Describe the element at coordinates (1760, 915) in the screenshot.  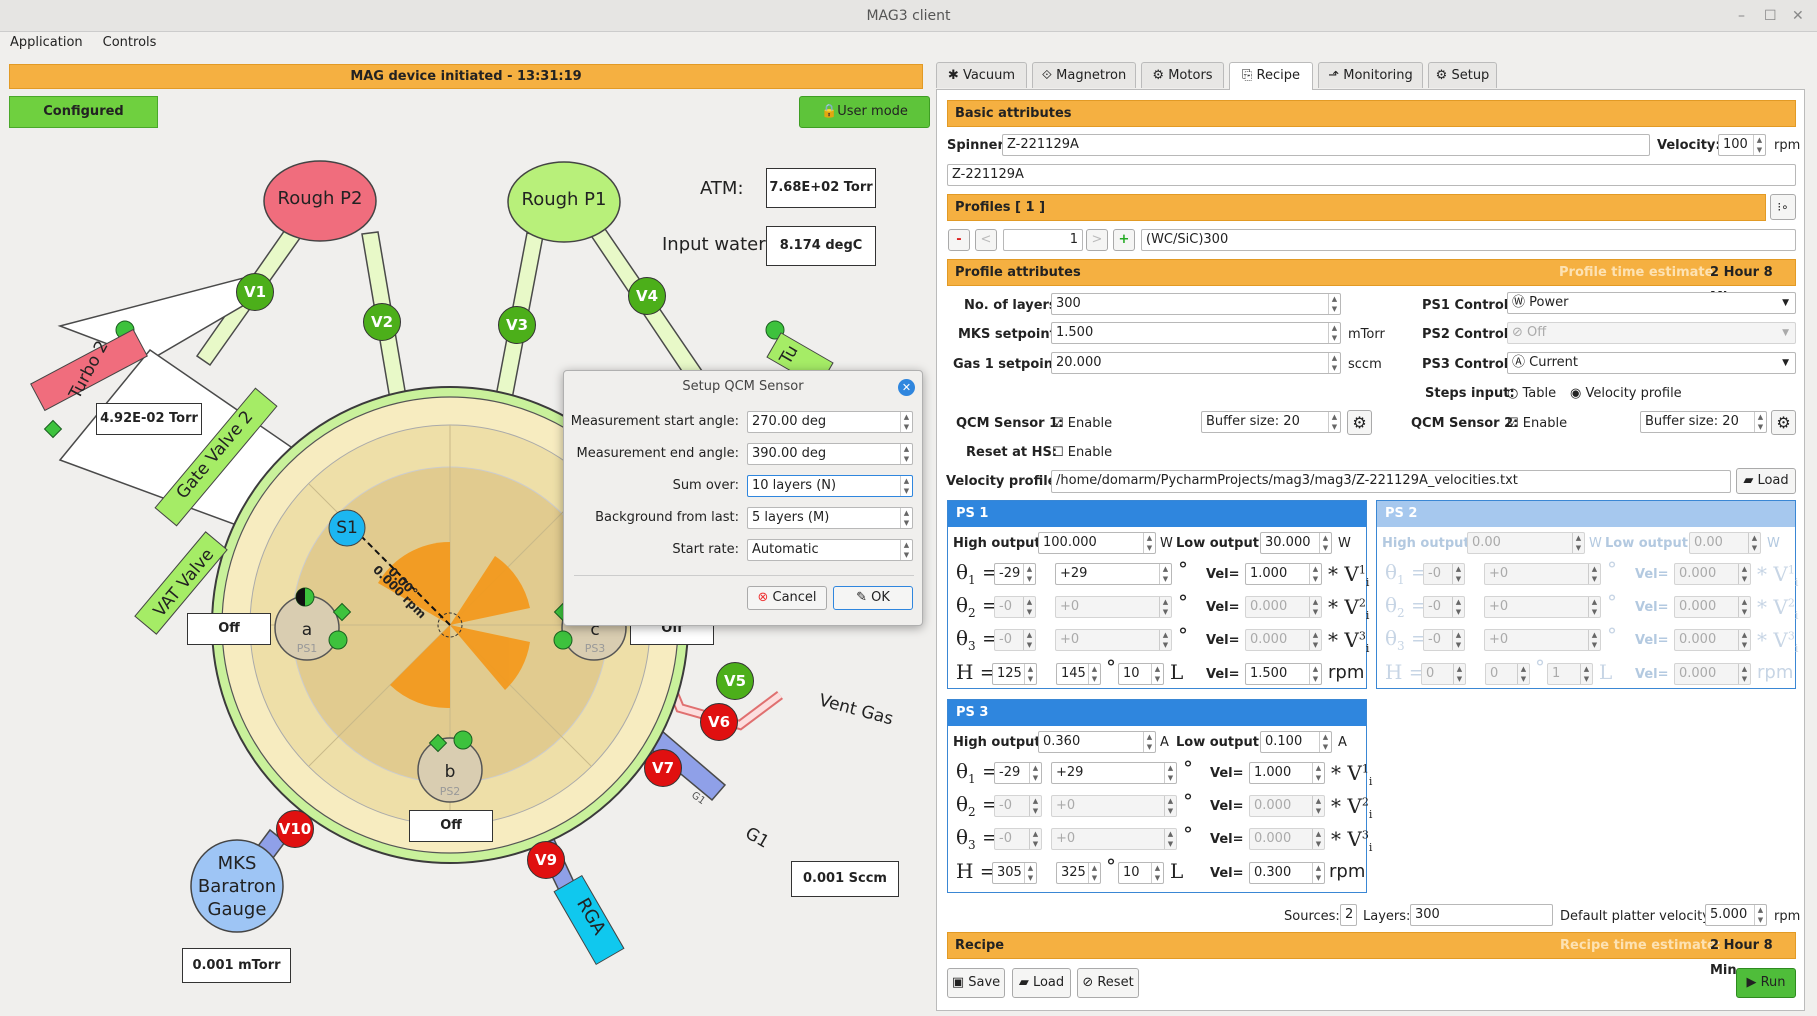
I see `platter-spin: ▲ ▼` at that location.